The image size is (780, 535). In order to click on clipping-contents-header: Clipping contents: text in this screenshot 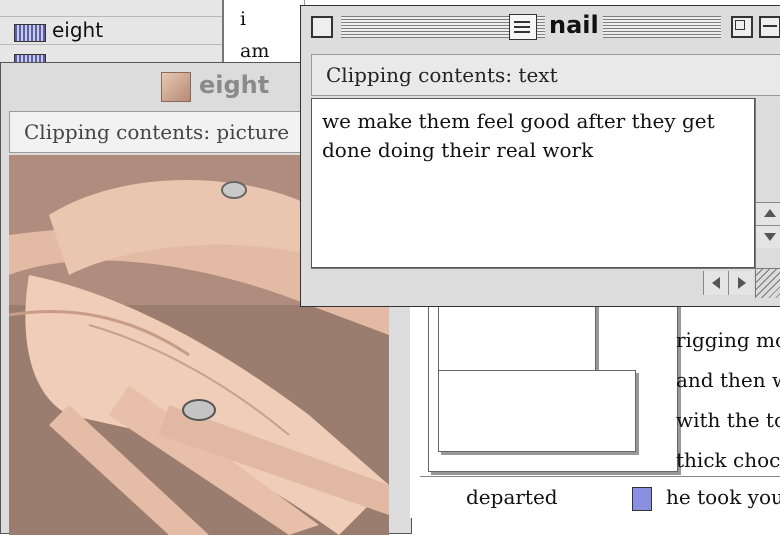, I will do `click(545, 75)`.